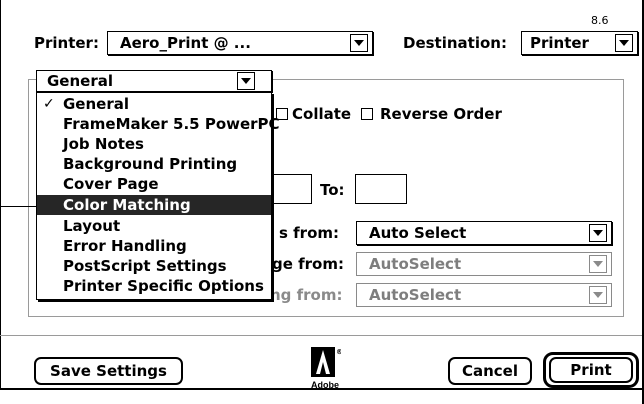  What do you see at coordinates (111, 184) in the screenshot?
I see `menu-item-label: Cover Page` at bounding box center [111, 184].